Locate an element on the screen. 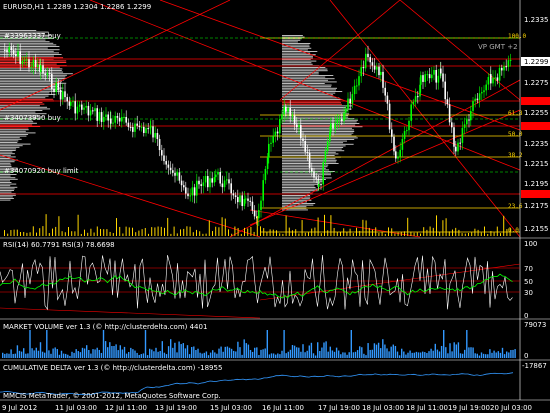 This screenshot has height=413, width=550. order-label-1: #33963337 buy is located at coordinates (32, 36).